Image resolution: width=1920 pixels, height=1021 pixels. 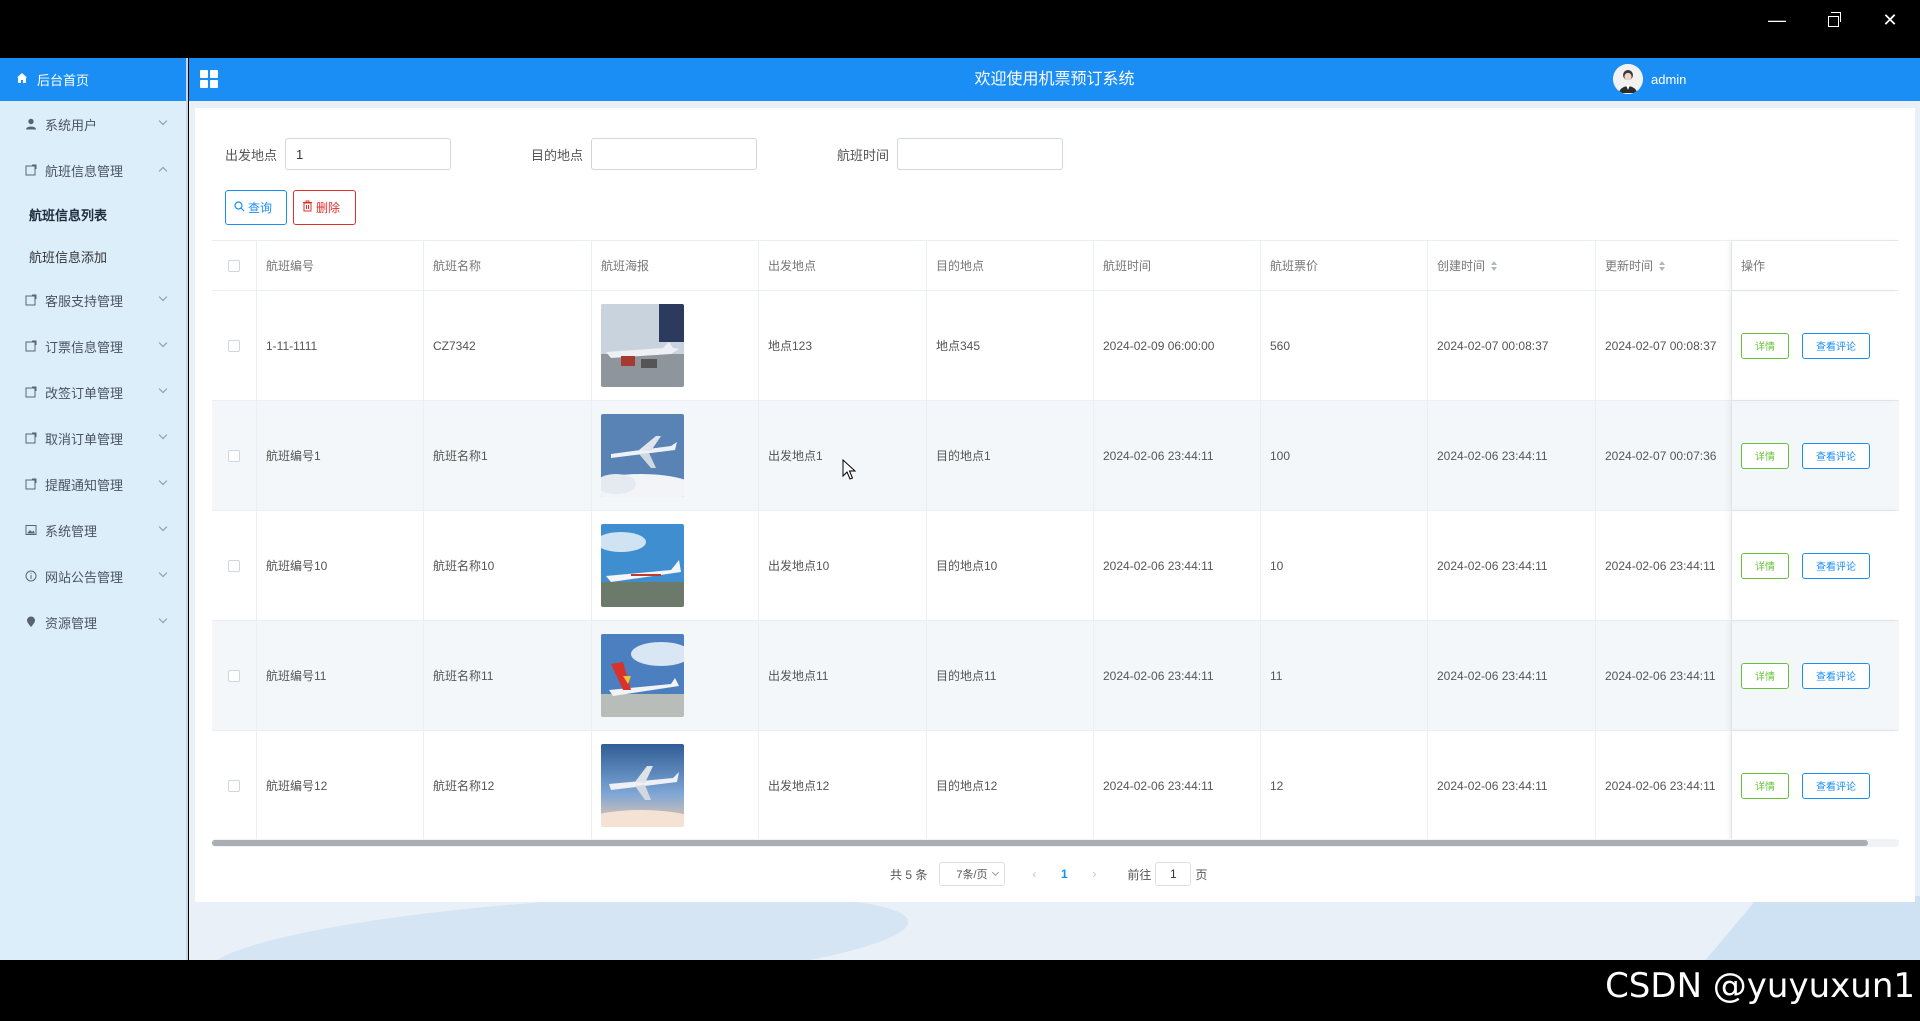 I want to click on from-input, so click(x=368, y=154).